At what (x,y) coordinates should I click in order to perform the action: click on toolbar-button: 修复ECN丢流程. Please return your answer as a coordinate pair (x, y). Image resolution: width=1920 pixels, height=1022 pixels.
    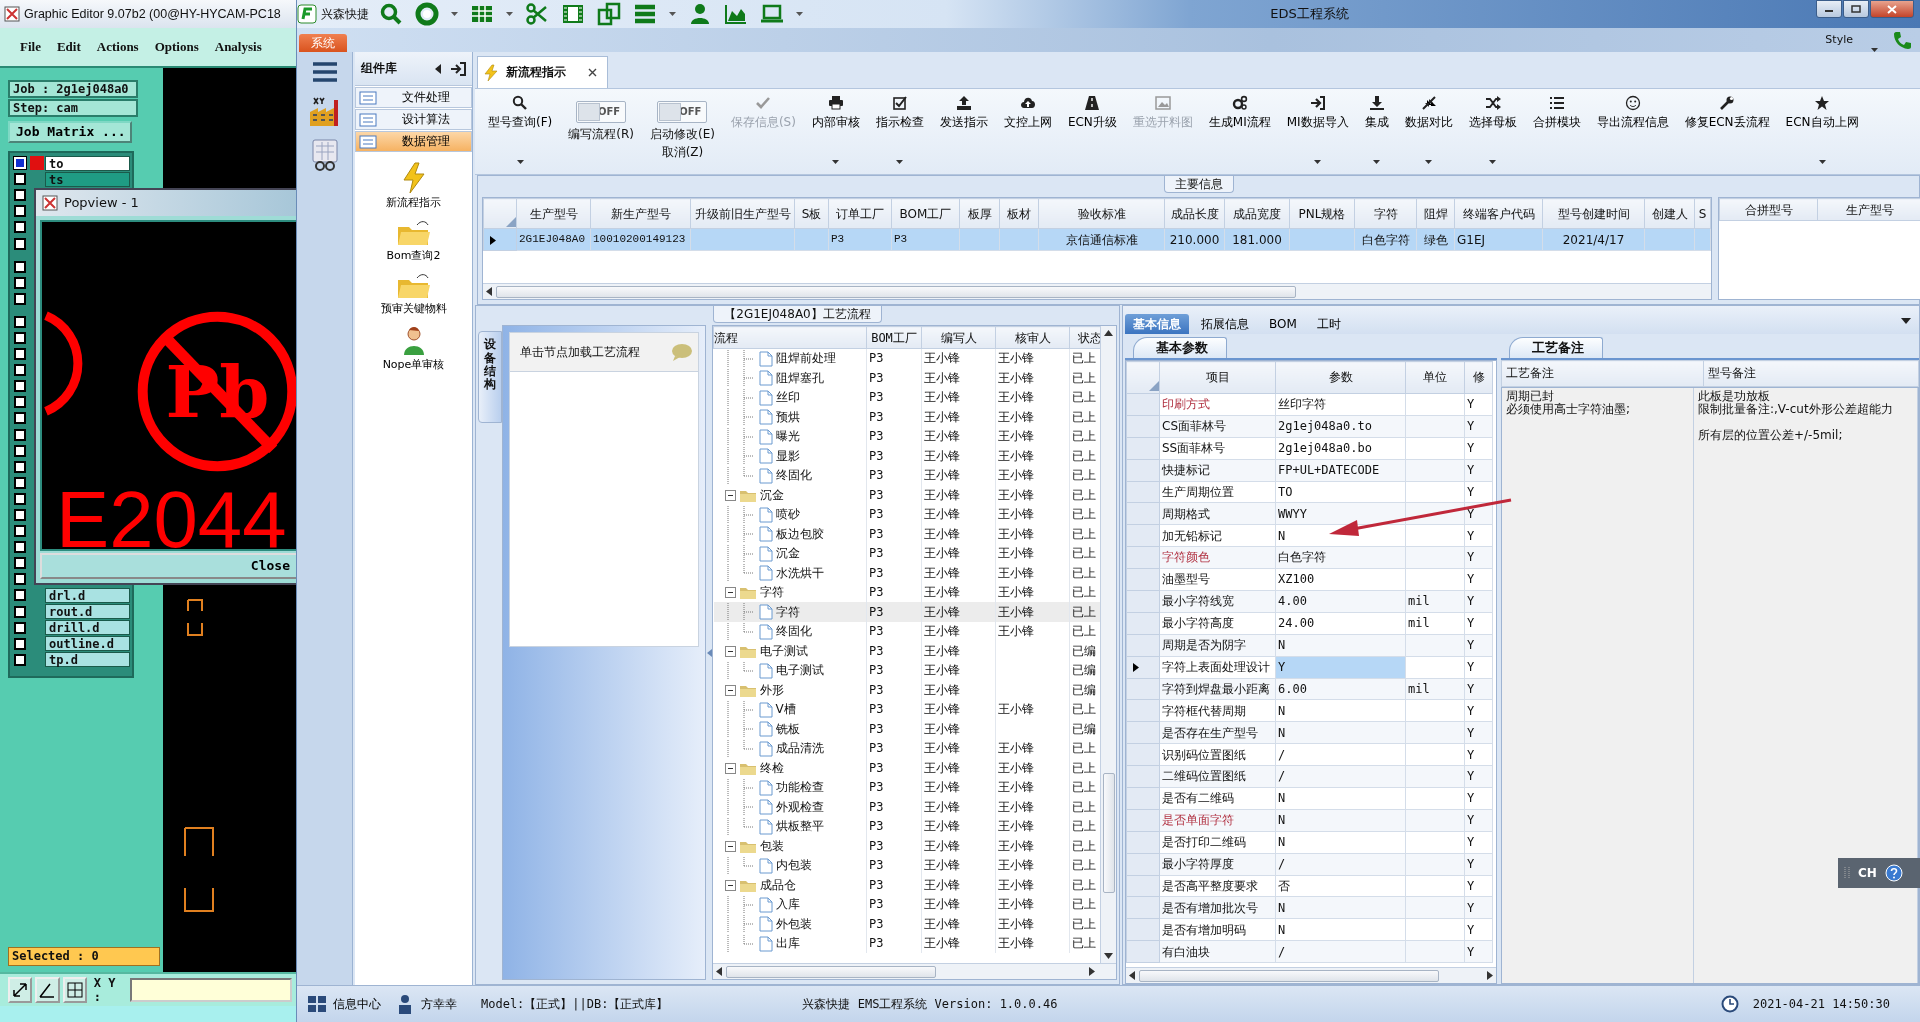
    Looking at the image, I should click on (1727, 131).